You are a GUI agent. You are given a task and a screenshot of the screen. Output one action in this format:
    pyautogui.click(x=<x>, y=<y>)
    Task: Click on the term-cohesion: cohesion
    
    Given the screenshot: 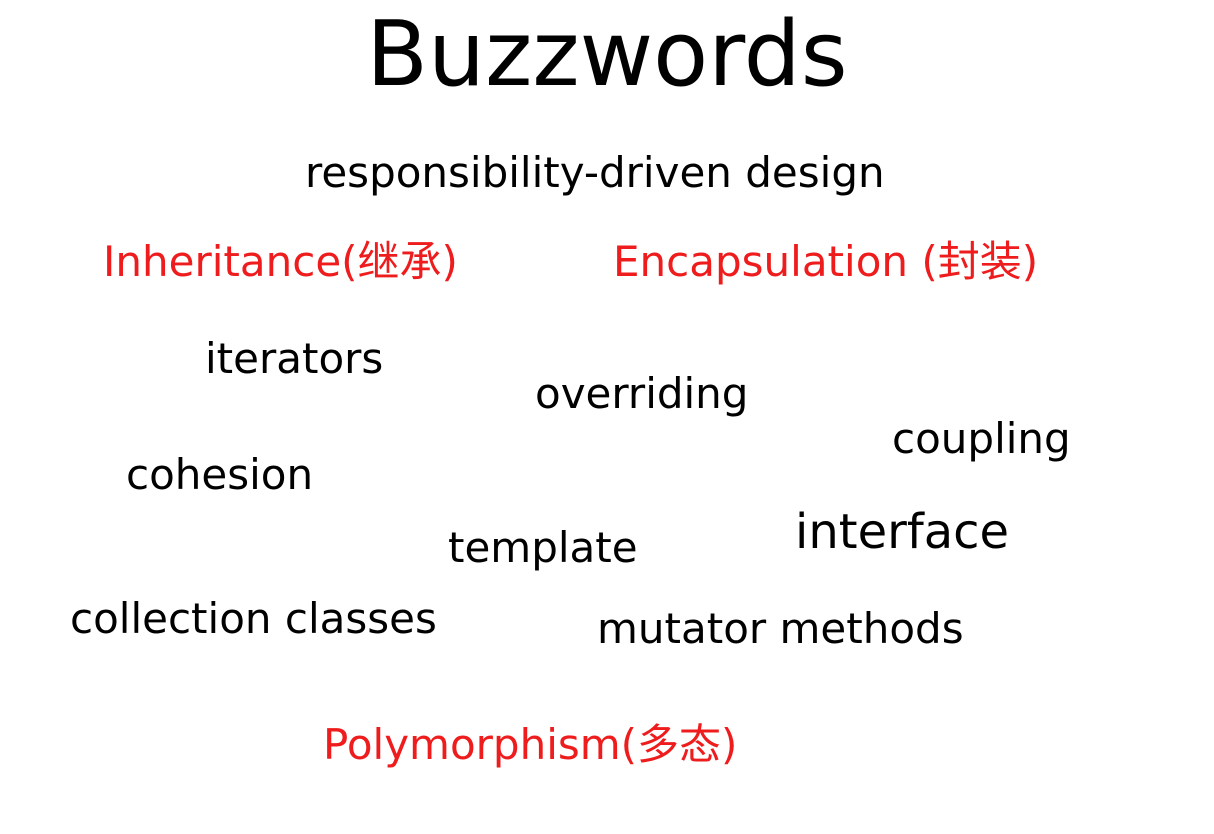 What is the action you would take?
    pyautogui.click(x=220, y=474)
    